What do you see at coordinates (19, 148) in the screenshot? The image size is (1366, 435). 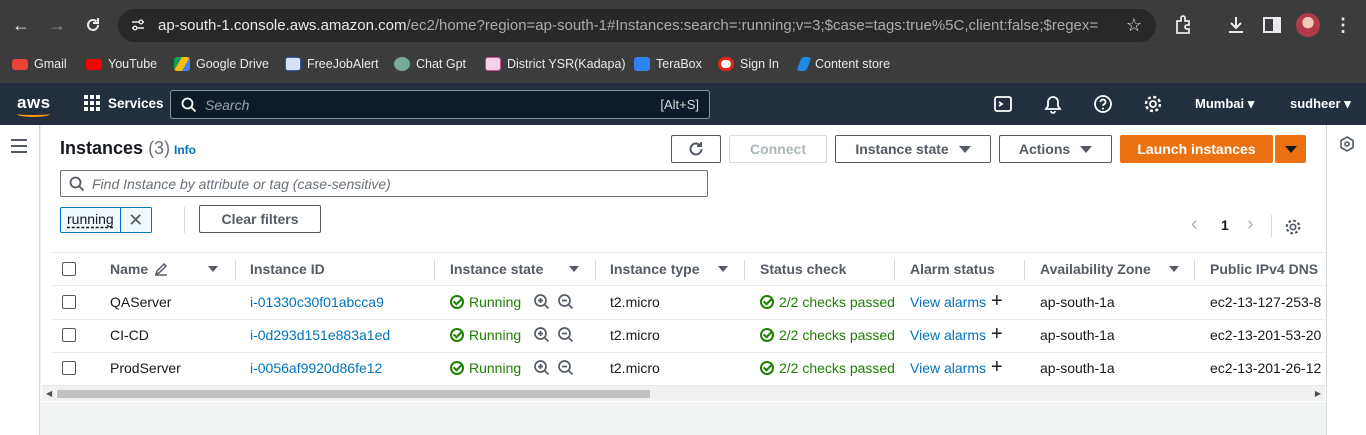 I see `menu-hamburger-icon` at bounding box center [19, 148].